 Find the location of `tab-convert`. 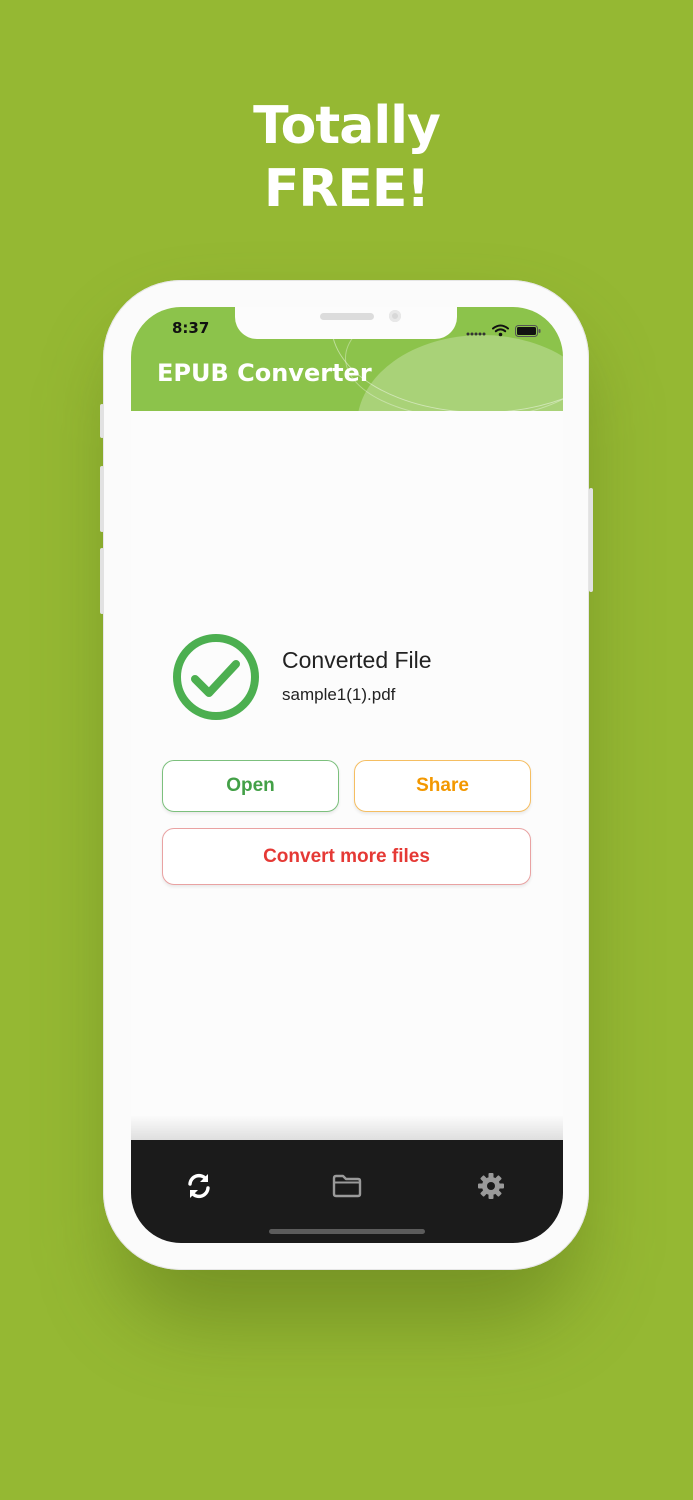

tab-convert is located at coordinates (199, 1188).